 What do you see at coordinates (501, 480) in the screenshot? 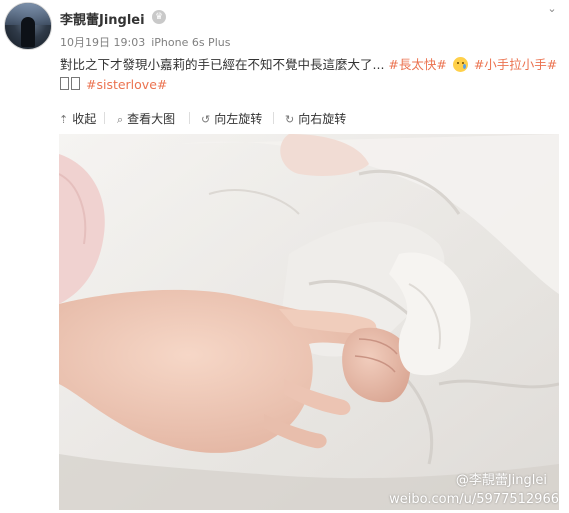
I see `photo-watermark-user: @李靚蕾Jinglei` at bounding box center [501, 480].